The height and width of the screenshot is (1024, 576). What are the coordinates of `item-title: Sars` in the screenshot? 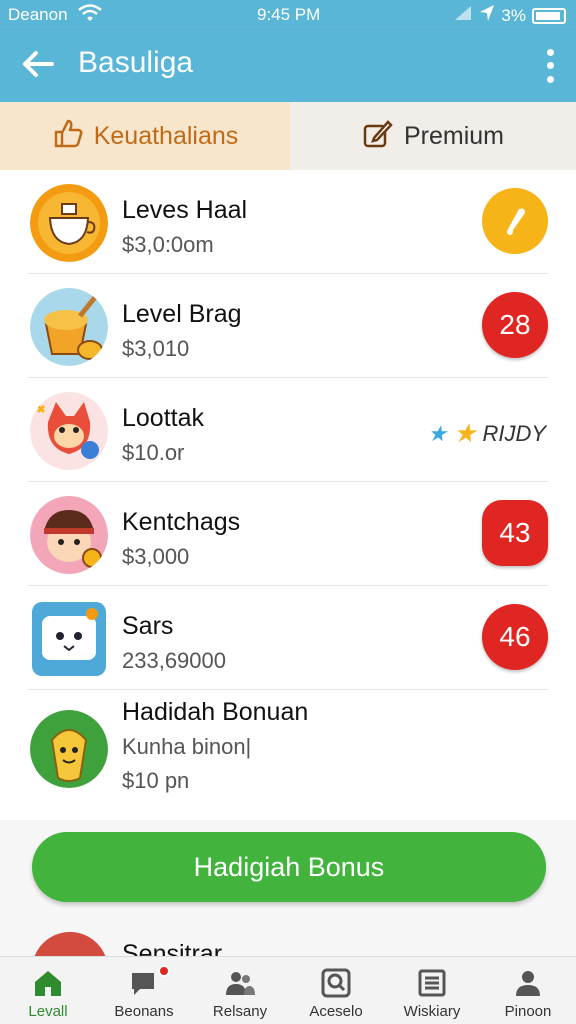 It's located at (148, 626).